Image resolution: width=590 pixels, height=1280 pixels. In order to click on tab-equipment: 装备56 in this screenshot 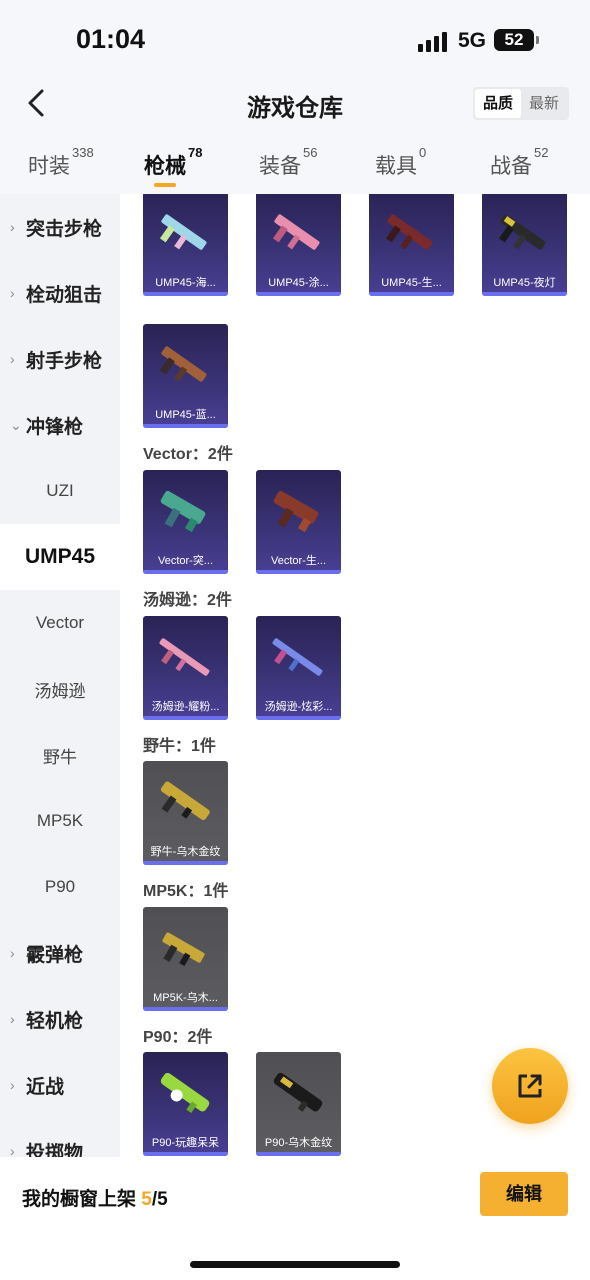, I will do `click(288, 162)`.